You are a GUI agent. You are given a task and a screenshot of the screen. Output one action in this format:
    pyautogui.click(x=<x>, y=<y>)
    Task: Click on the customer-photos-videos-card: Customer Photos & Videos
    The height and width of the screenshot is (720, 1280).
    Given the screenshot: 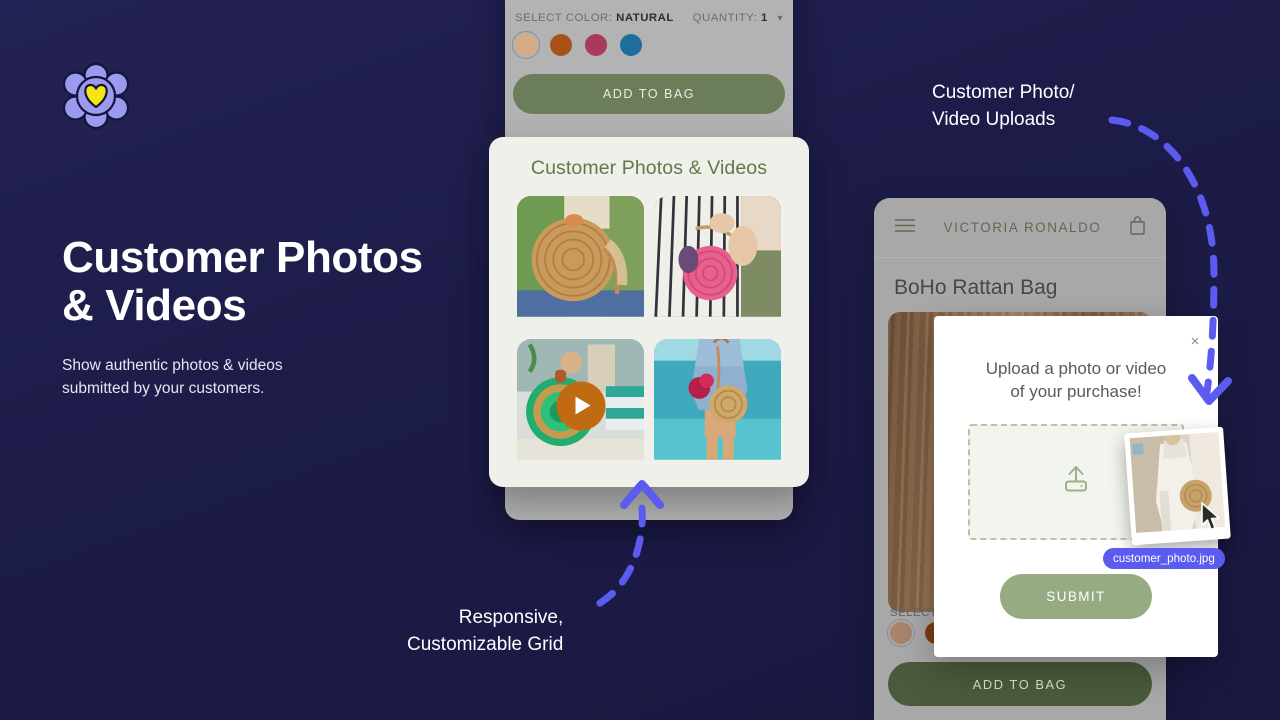 What is the action you would take?
    pyautogui.click(x=649, y=312)
    